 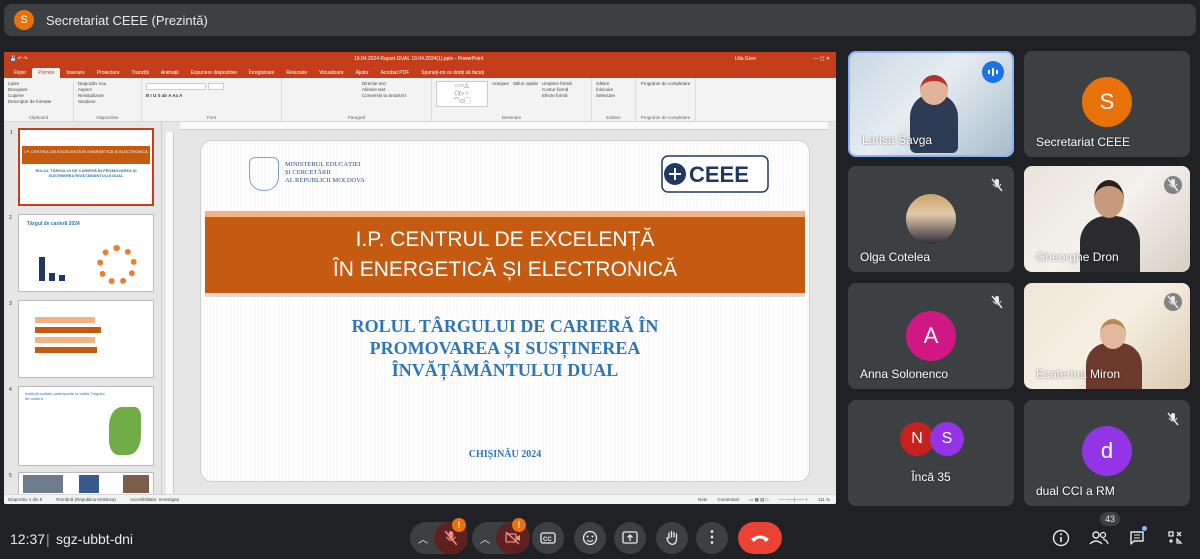 I want to click on participant-tile: S Secretariat CEEE, so click(x=1107, y=104).